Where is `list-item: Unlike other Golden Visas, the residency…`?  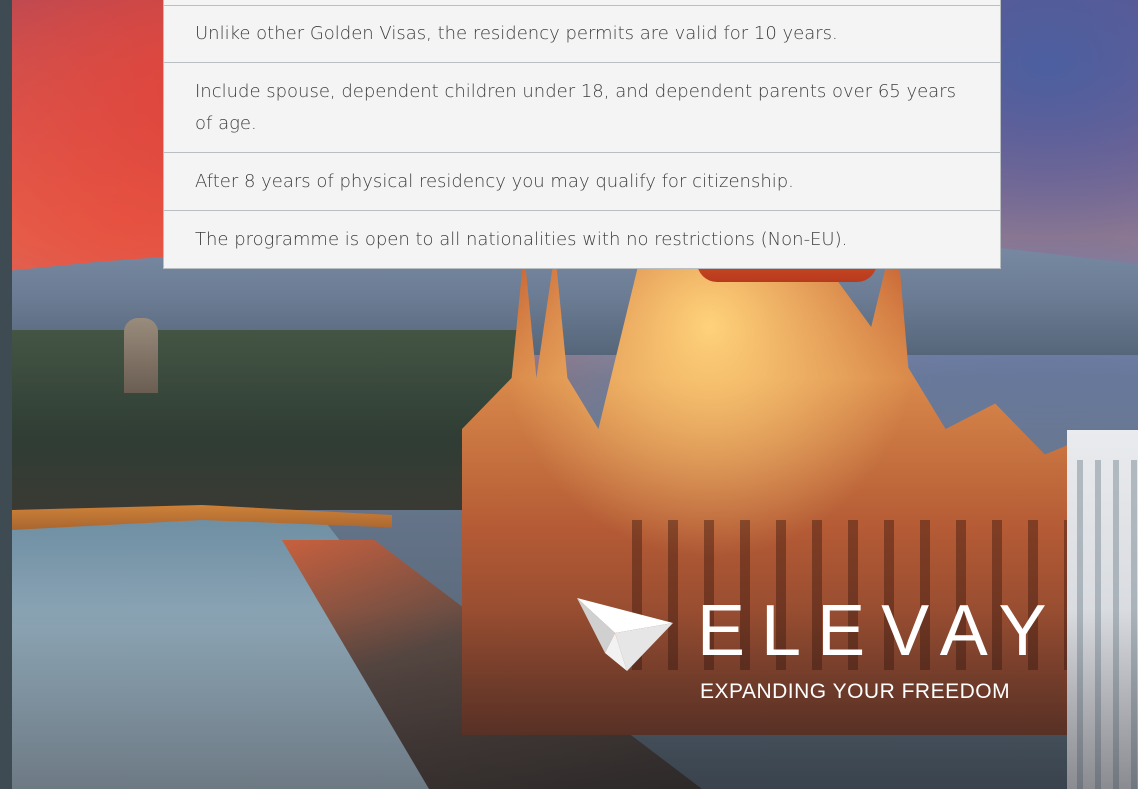
list-item: Unlike other Golden Visas, the residency… is located at coordinates (582, 33).